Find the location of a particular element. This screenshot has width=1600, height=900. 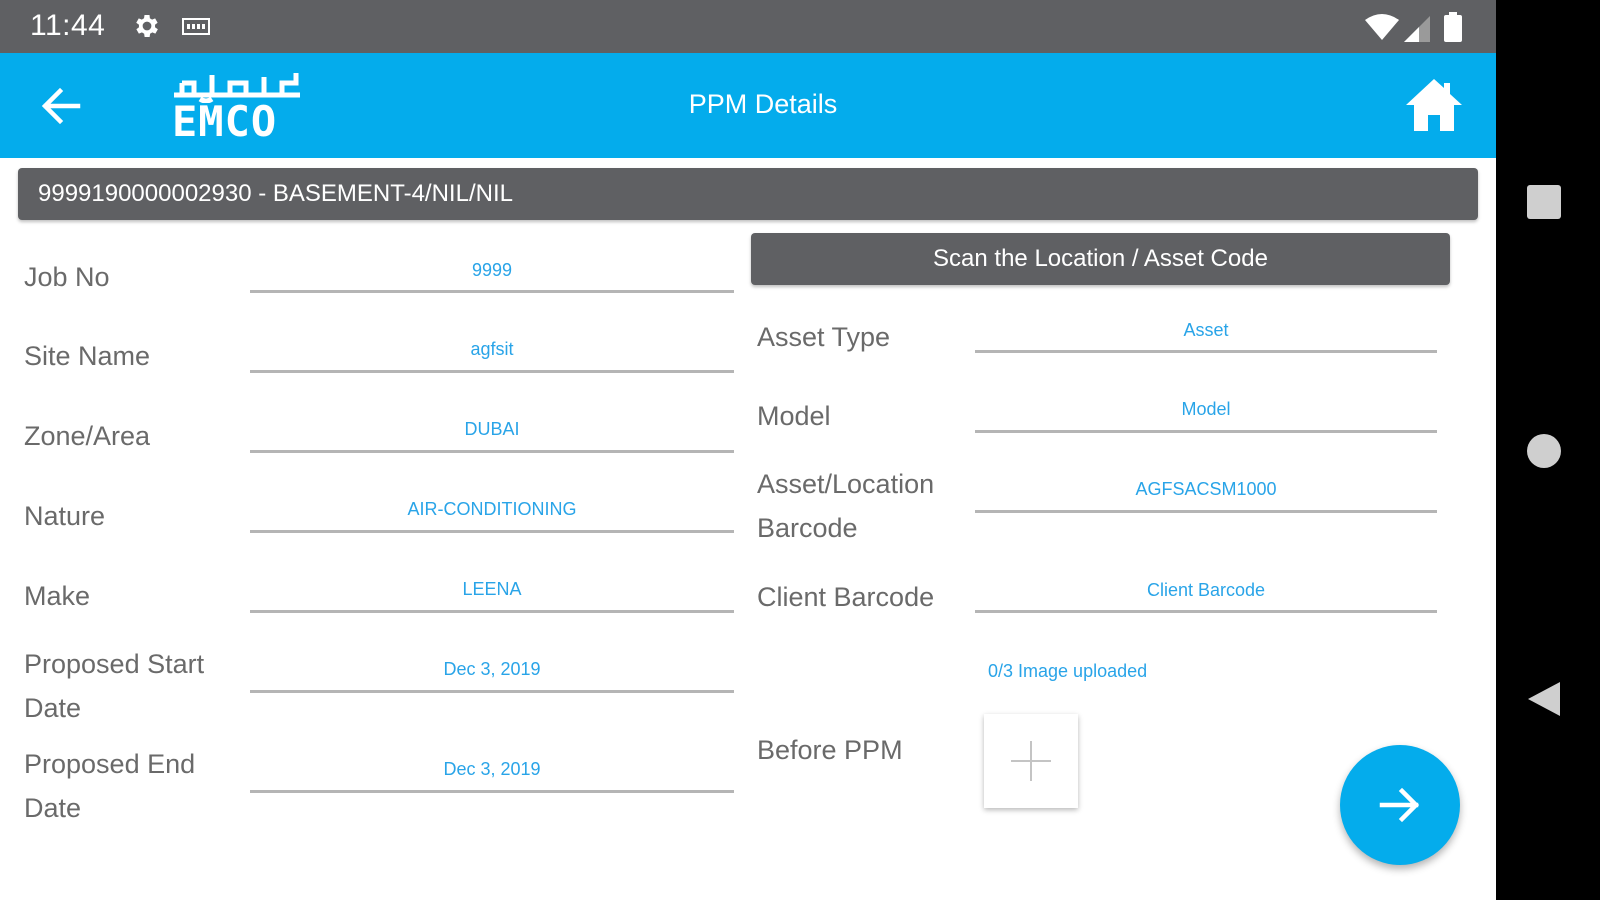

nature-label: Nature is located at coordinates (65, 516).